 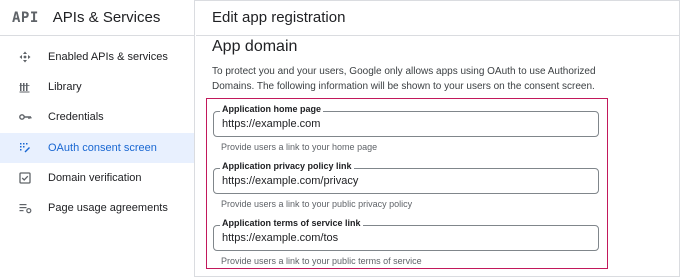 What do you see at coordinates (402, 238) in the screenshot?
I see `terms-of-service-input` at bounding box center [402, 238].